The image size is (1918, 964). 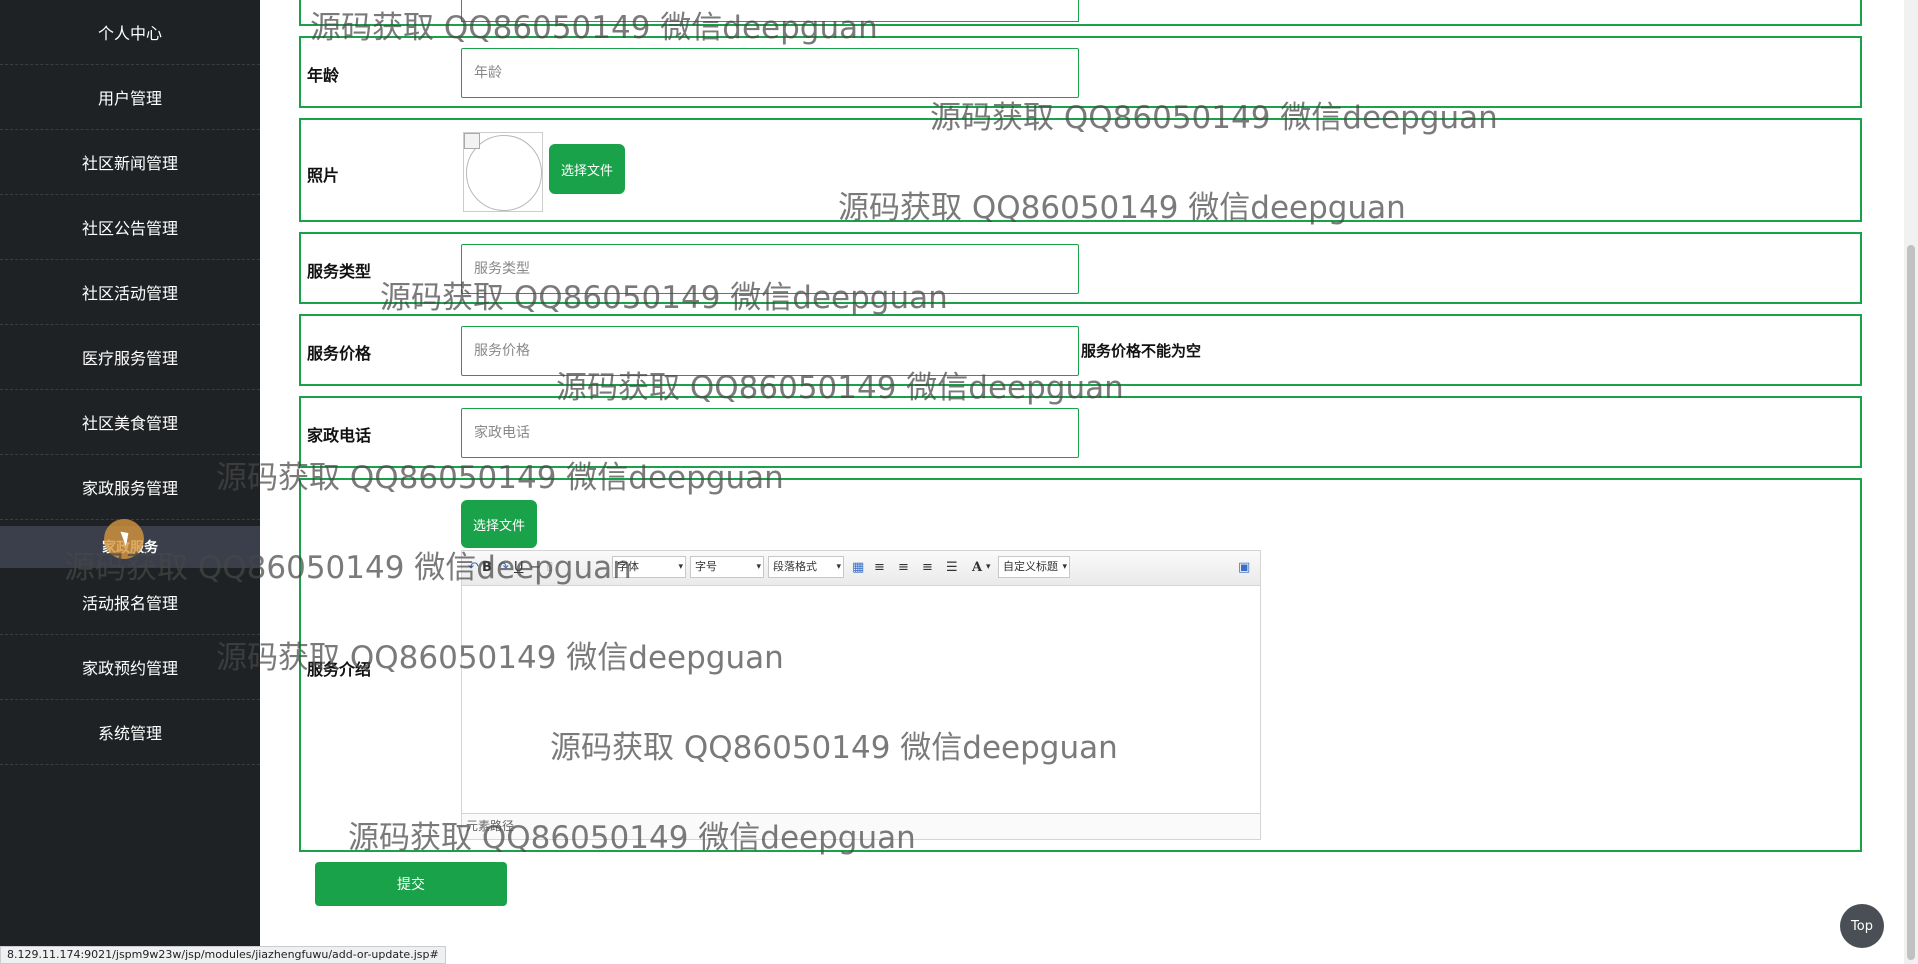 What do you see at coordinates (339, 353) in the screenshot?
I see `service-price-label: 服务价格` at bounding box center [339, 353].